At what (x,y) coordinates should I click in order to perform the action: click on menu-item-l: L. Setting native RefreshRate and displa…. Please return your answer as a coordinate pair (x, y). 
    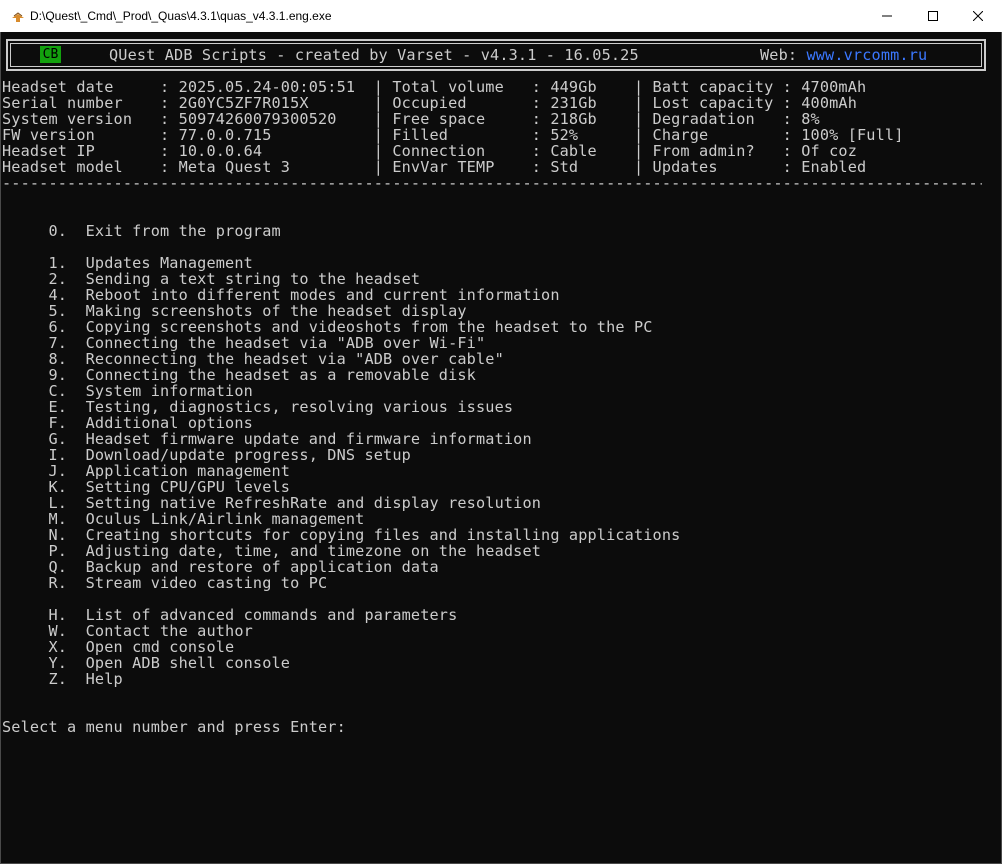
    Looking at the image, I should click on (272, 503).